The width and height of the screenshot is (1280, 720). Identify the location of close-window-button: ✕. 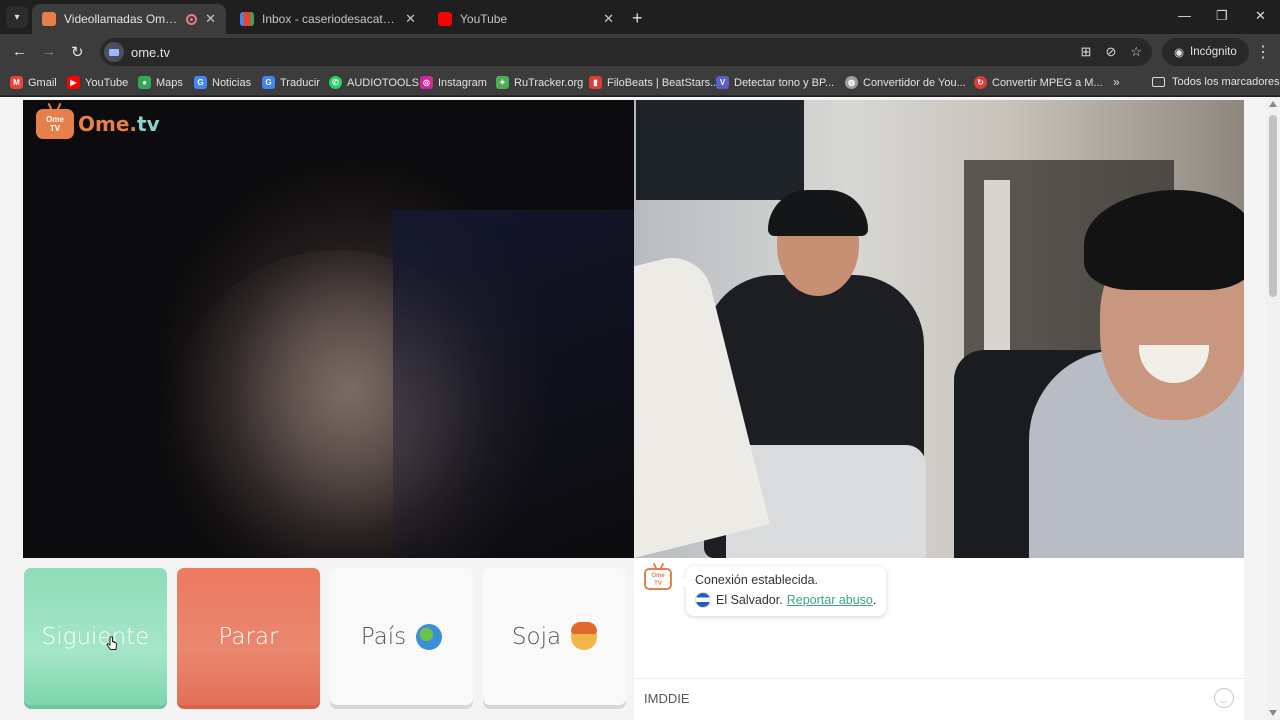
(1260, 16).